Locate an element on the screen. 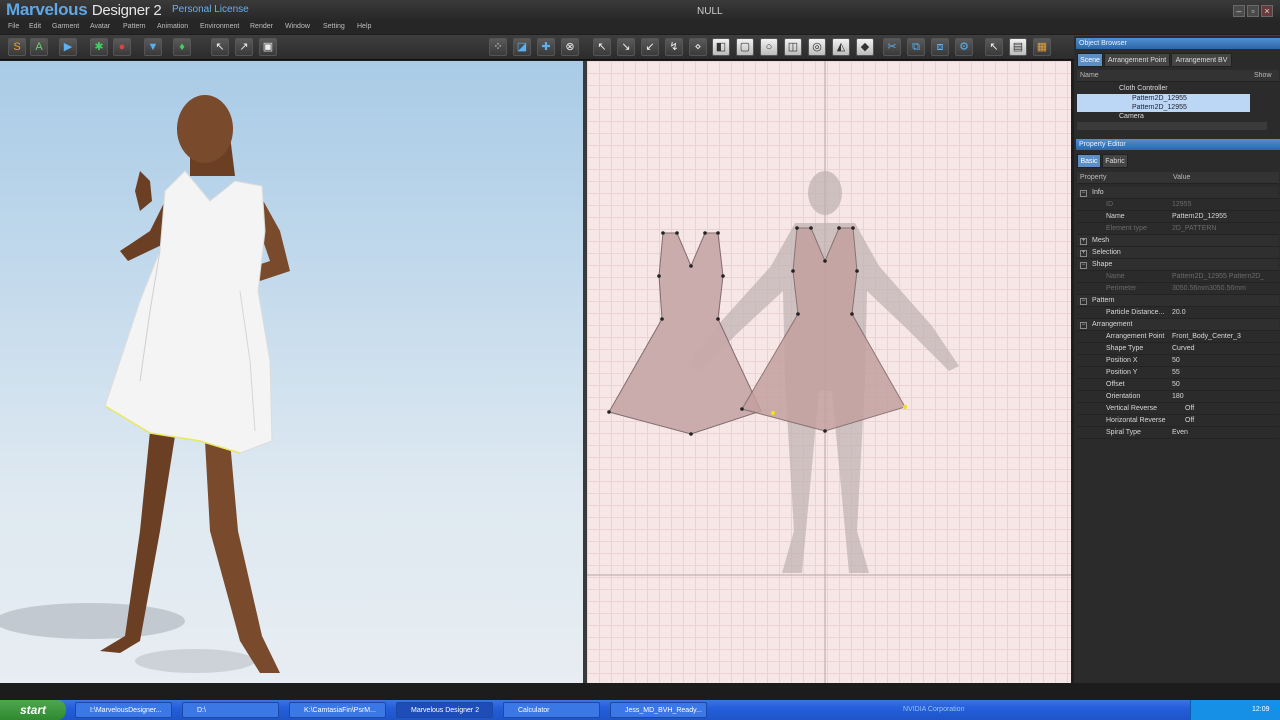 This screenshot has height=720, width=1280. column-value: Value is located at coordinates (1182, 177).